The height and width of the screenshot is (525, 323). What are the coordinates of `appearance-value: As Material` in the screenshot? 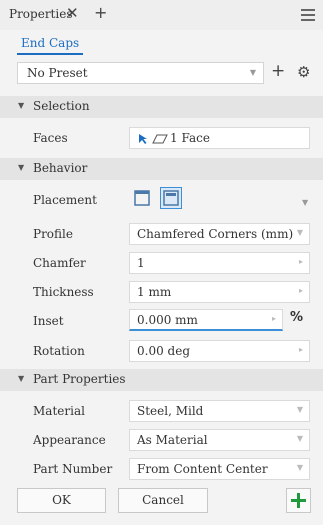 It's located at (172, 440).